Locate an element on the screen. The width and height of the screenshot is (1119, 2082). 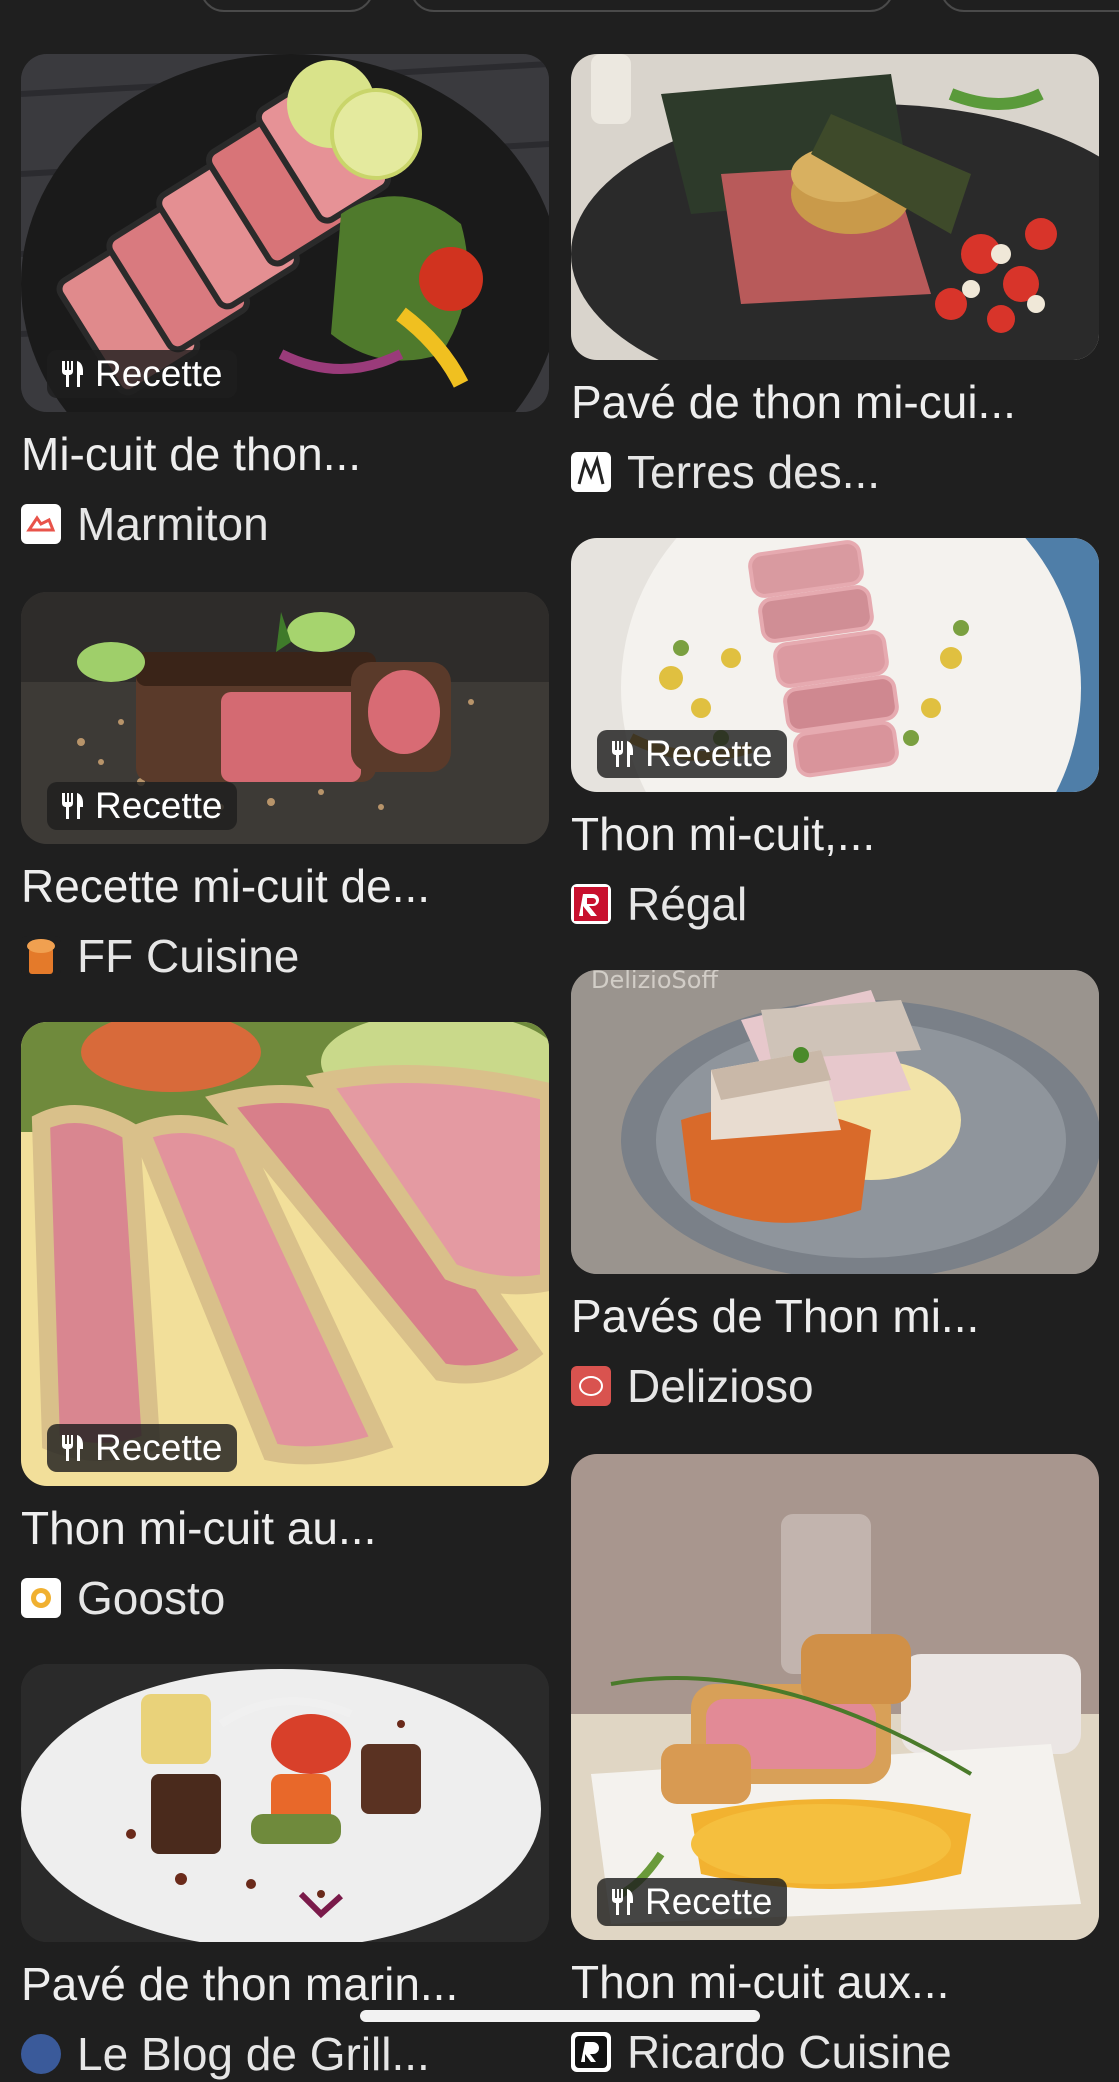
watermark: DelizioSoff is located at coordinates (654, 982).